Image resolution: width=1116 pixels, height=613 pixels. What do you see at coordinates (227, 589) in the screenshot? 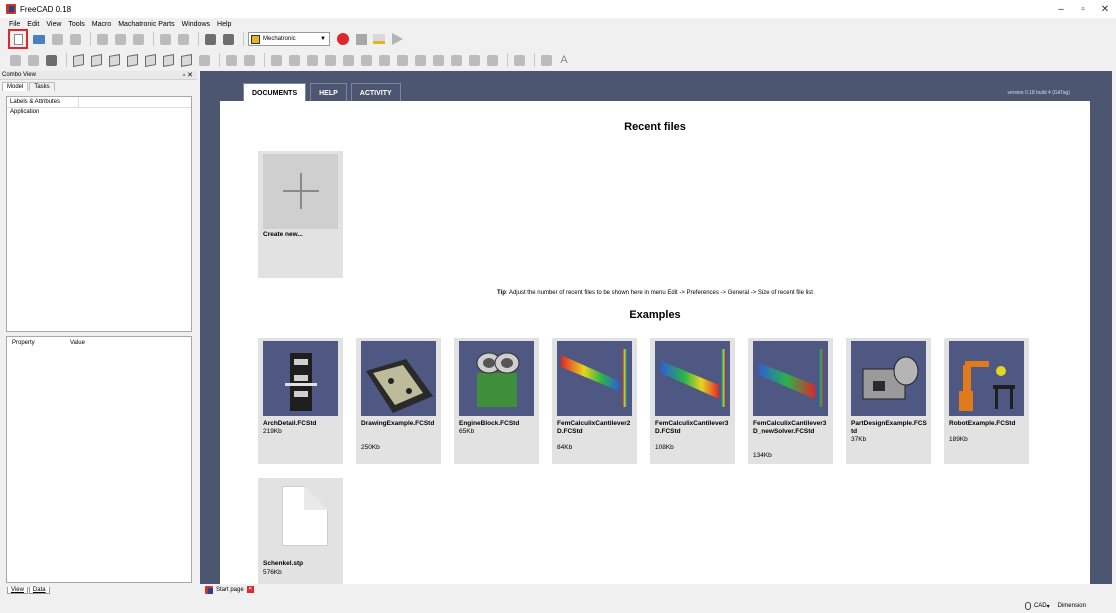
I see `tab-start-page: Start page ✕` at bounding box center [227, 589].